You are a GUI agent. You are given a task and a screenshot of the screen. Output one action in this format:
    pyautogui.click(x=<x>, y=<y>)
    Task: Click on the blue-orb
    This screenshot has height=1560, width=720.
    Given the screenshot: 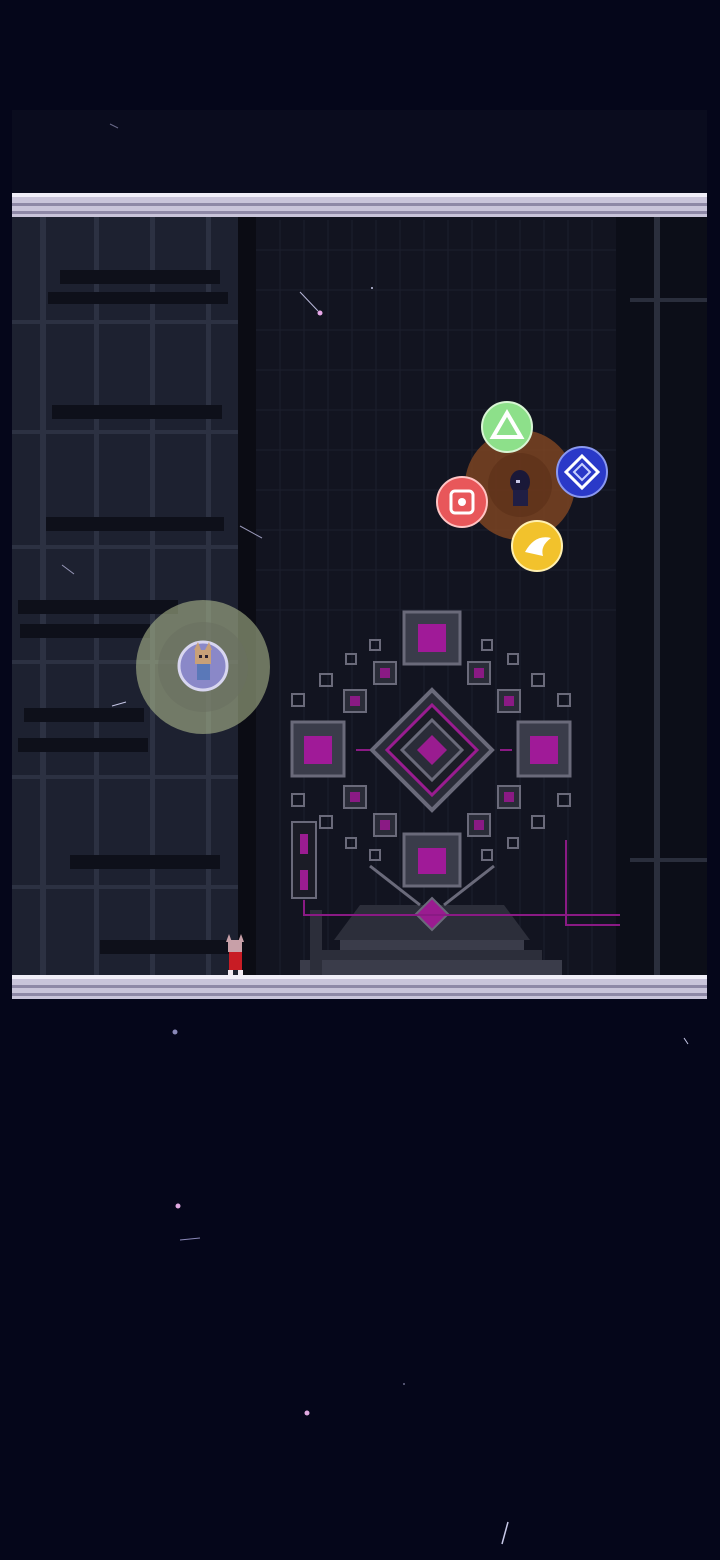 What is the action you would take?
    pyautogui.click(x=582, y=472)
    